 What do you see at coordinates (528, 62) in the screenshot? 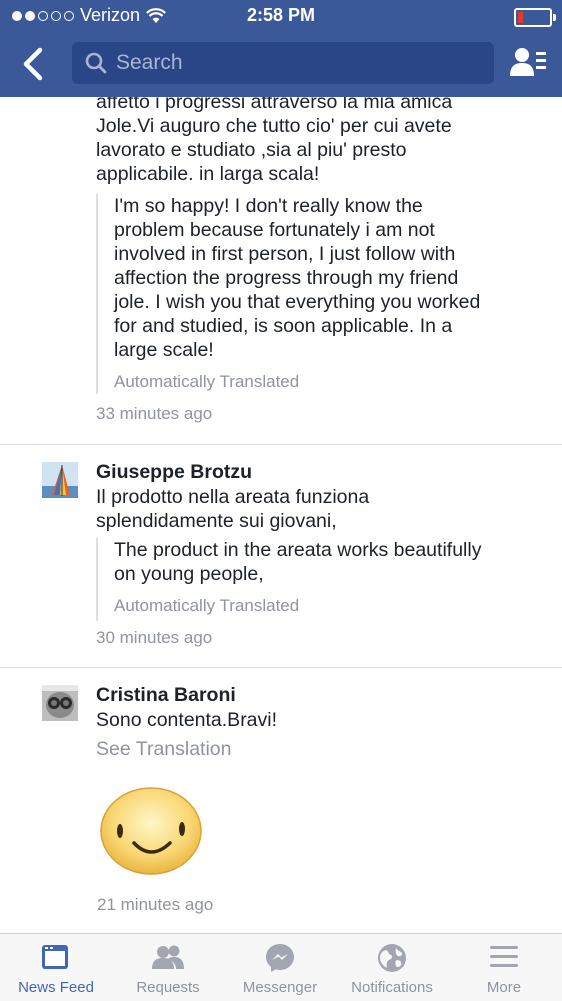
I see `friends-list-icon` at bounding box center [528, 62].